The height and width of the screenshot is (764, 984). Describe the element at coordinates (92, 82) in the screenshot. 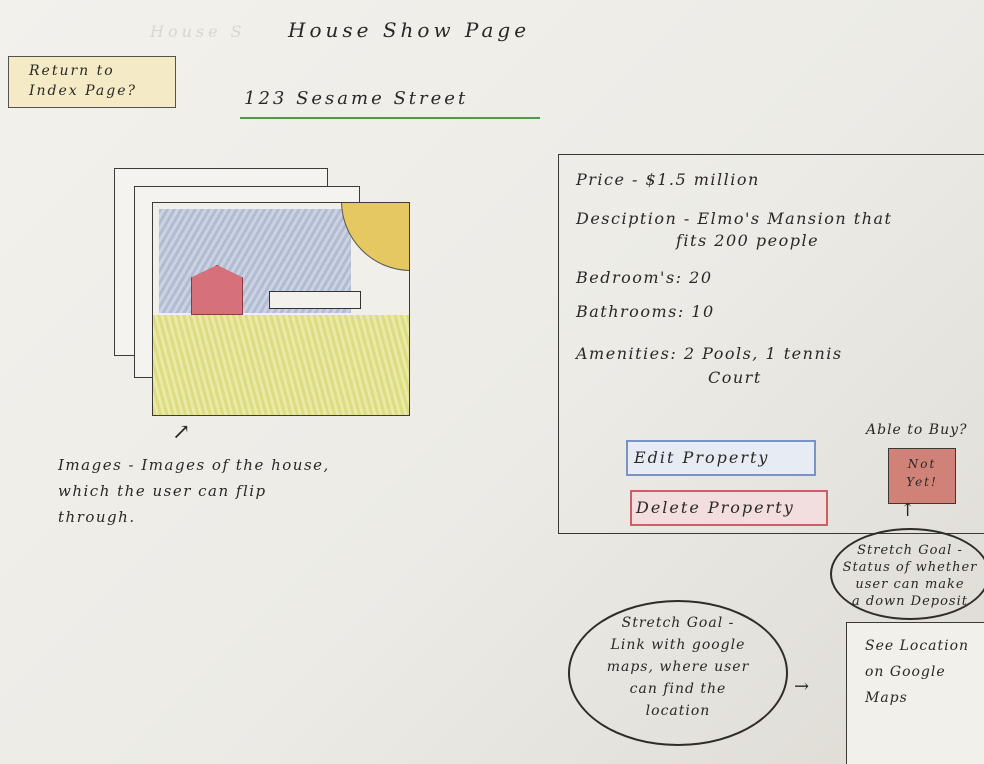

I see `return-to-index-button: Return to Index Page?` at that location.